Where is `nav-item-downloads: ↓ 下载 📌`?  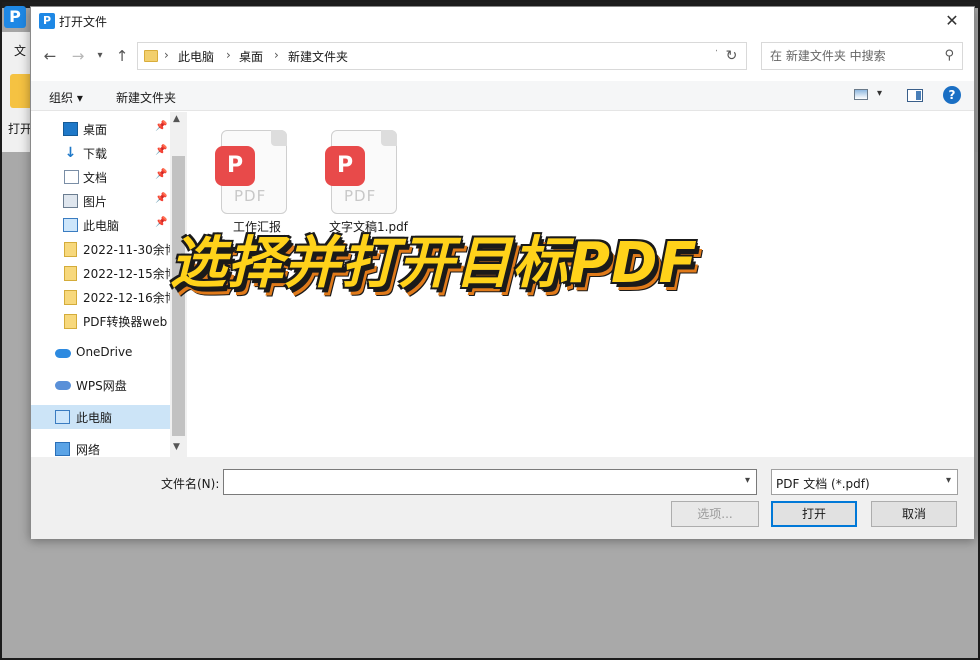 nav-item-downloads: ↓ 下载 📌 is located at coordinates (101, 153).